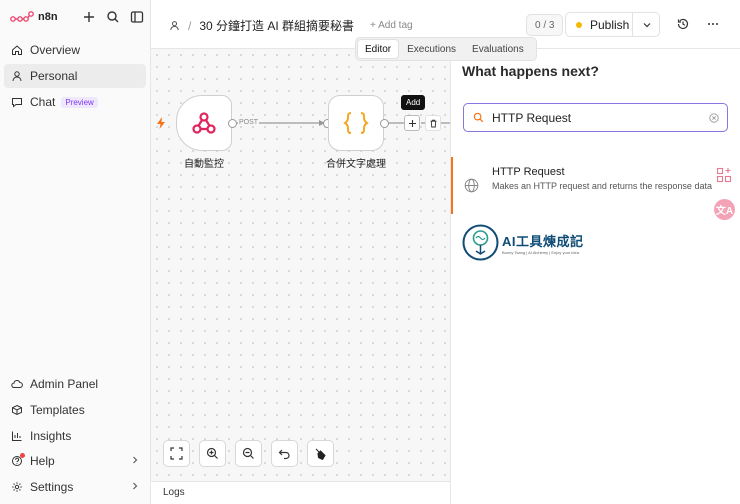 The width and height of the screenshot is (740, 504). I want to click on undo-button, so click(284, 453).